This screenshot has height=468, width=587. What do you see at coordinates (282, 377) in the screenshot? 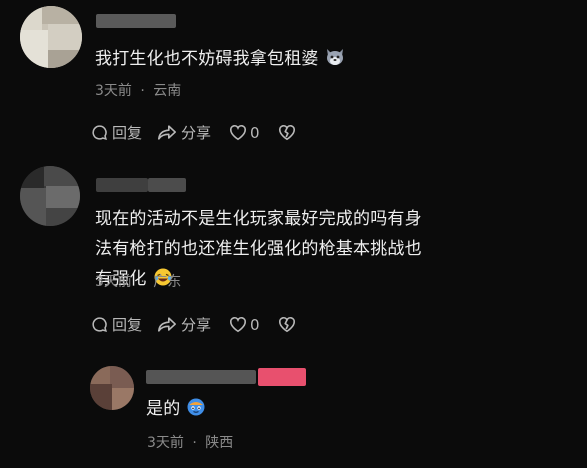
I see `user-badge` at bounding box center [282, 377].